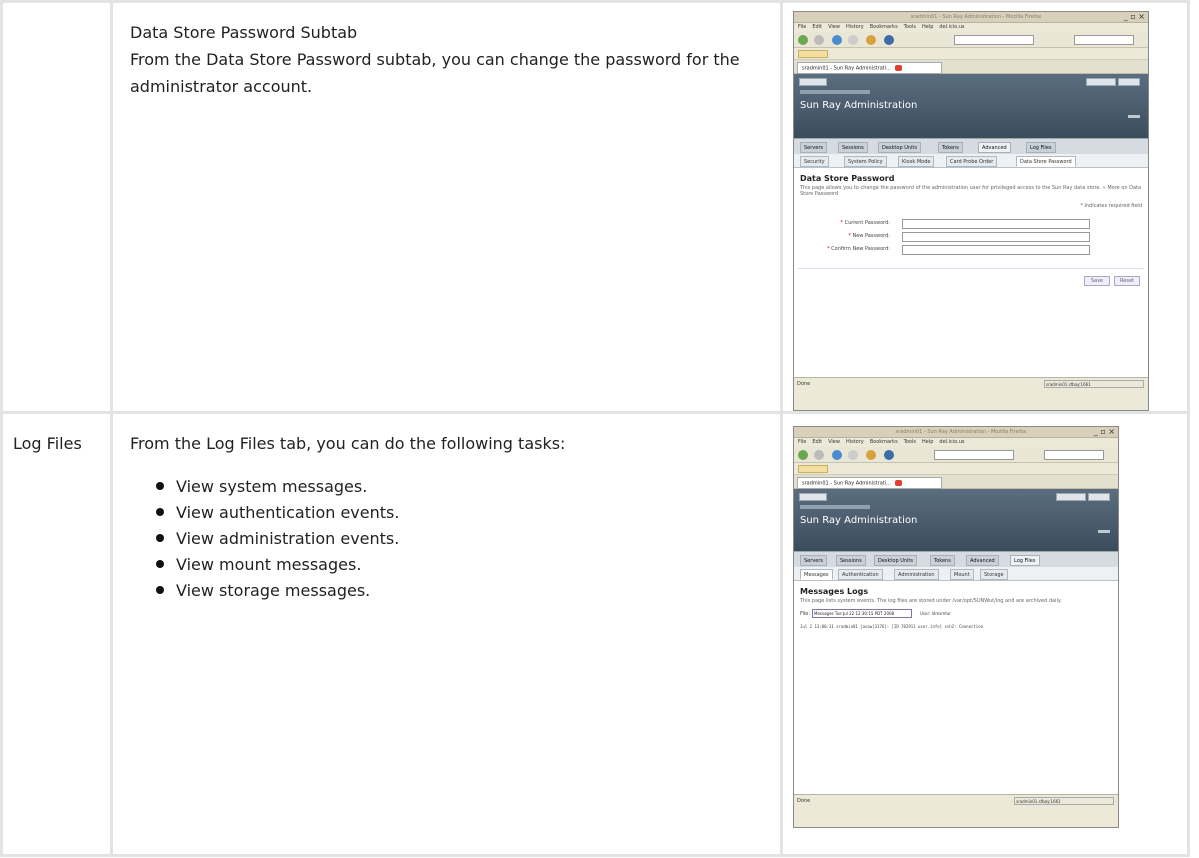 This screenshot has width=1199, height=858. What do you see at coordinates (468, 487) in the screenshot?
I see `list-item: View system messages.` at bounding box center [468, 487].